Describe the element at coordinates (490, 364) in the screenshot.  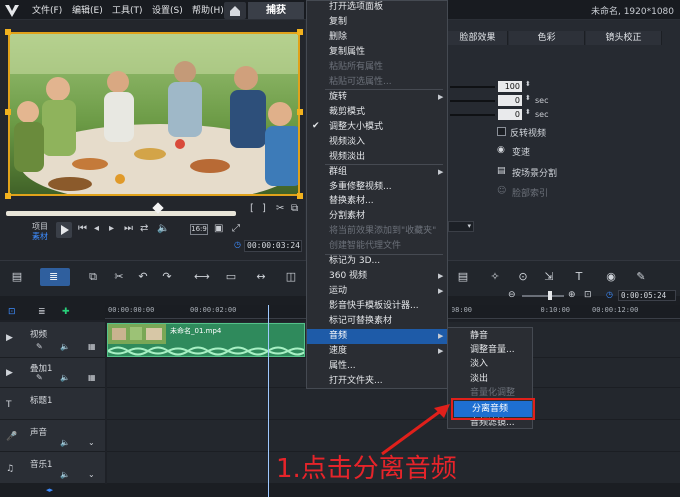
I see `submenu-item: 淡入` at that location.